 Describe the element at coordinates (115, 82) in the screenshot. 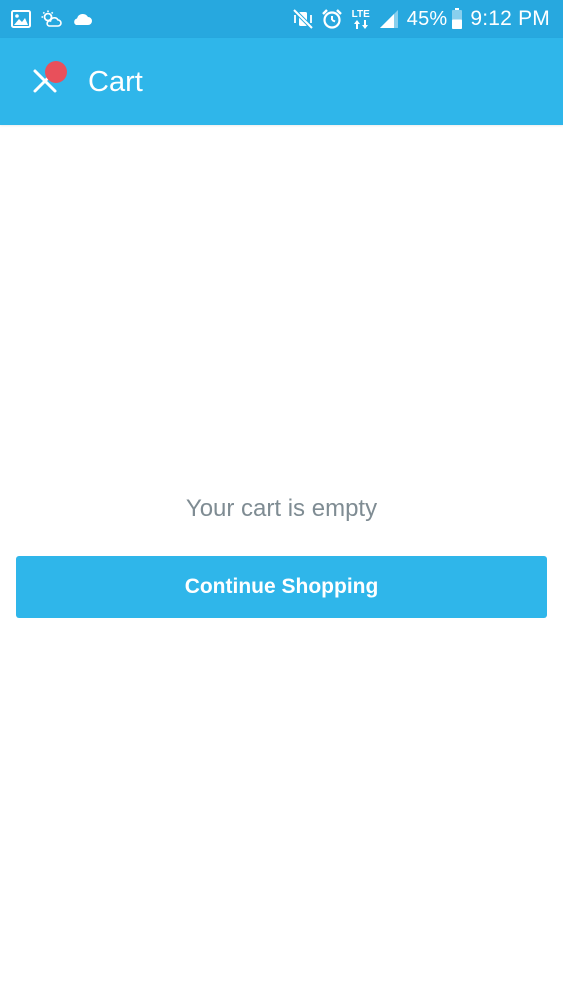

I see `page-title: Cart` at that location.